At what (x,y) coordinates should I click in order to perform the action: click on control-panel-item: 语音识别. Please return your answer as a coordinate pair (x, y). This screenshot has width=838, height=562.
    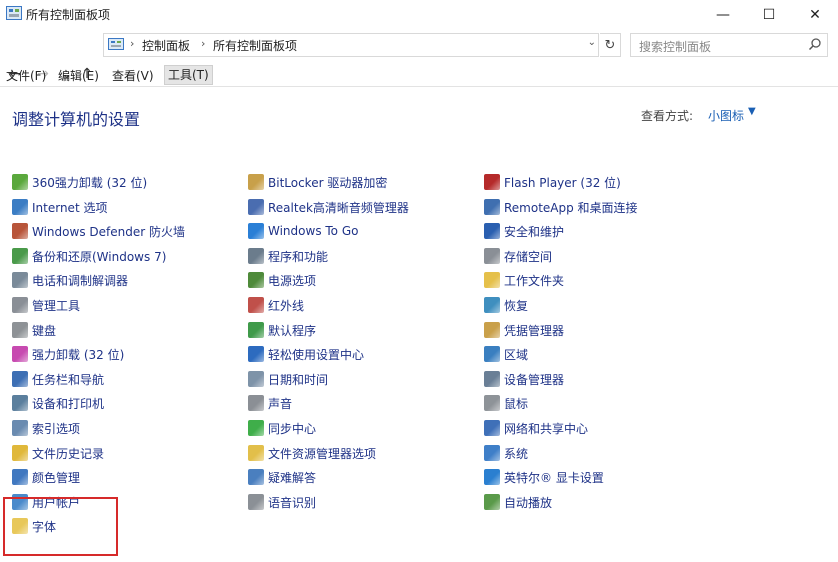
    Looking at the image, I should click on (282, 502).